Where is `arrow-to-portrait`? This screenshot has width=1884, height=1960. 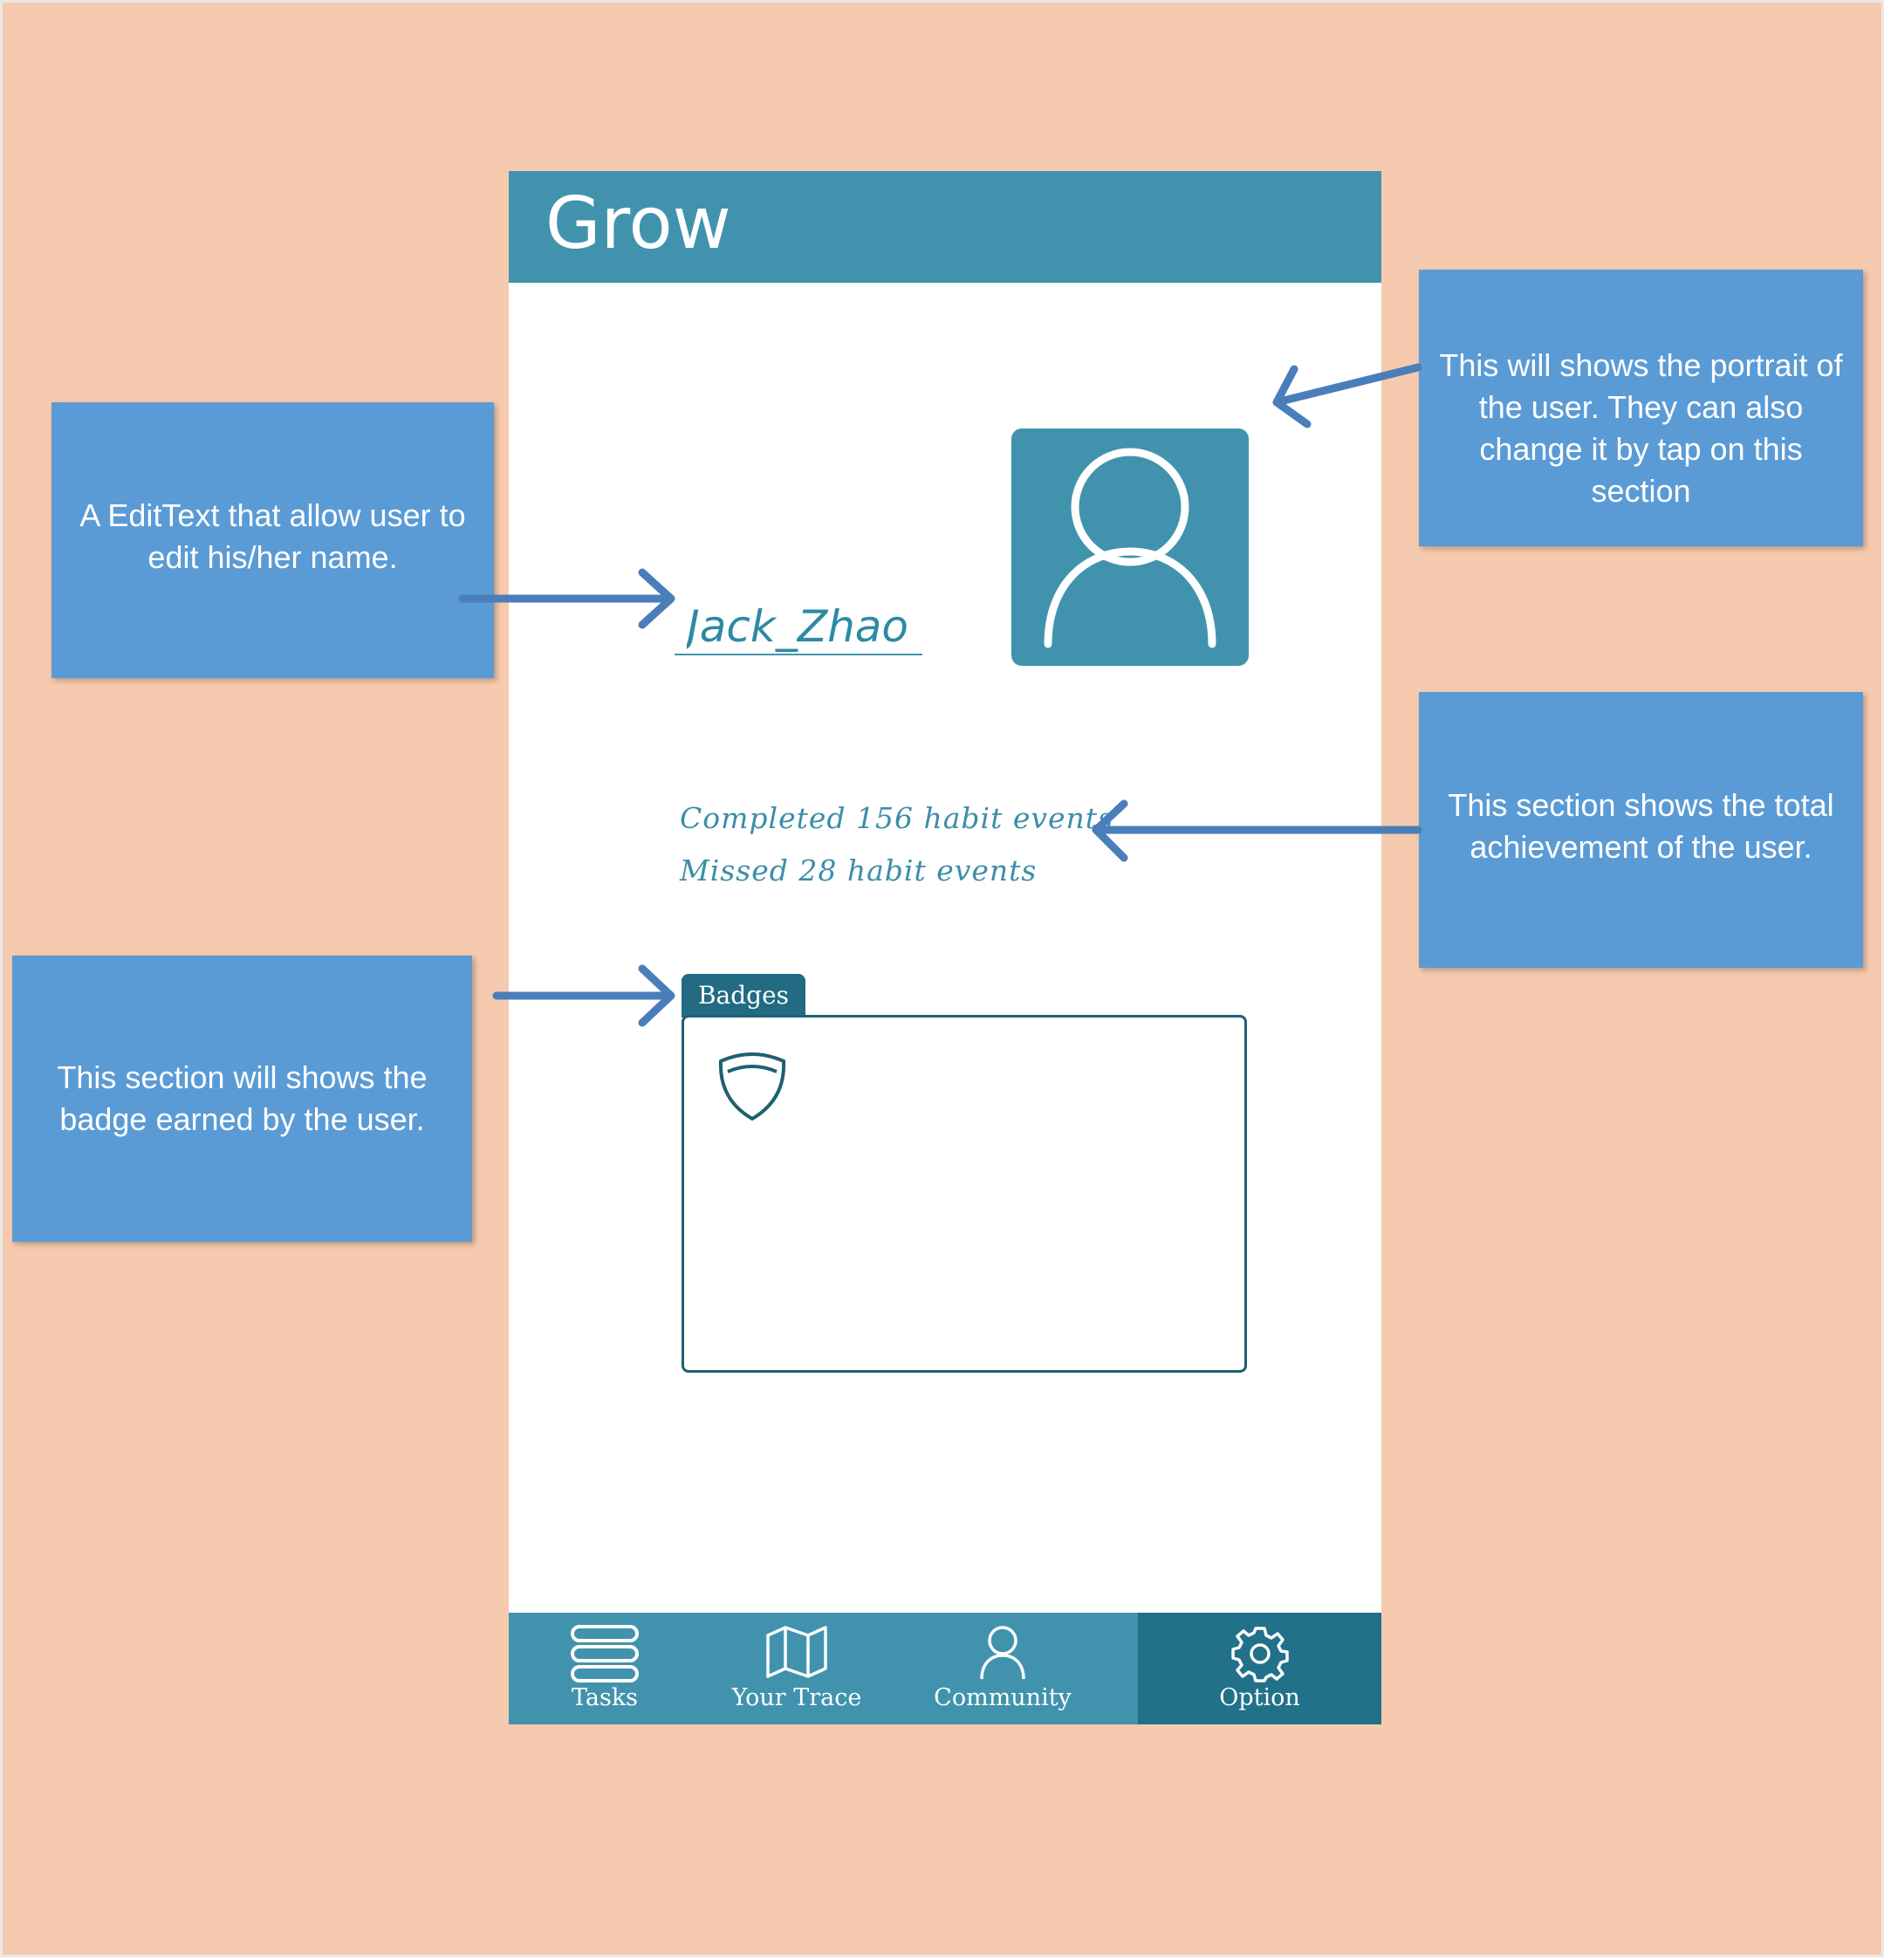 arrow-to-portrait is located at coordinates (1347, 396).